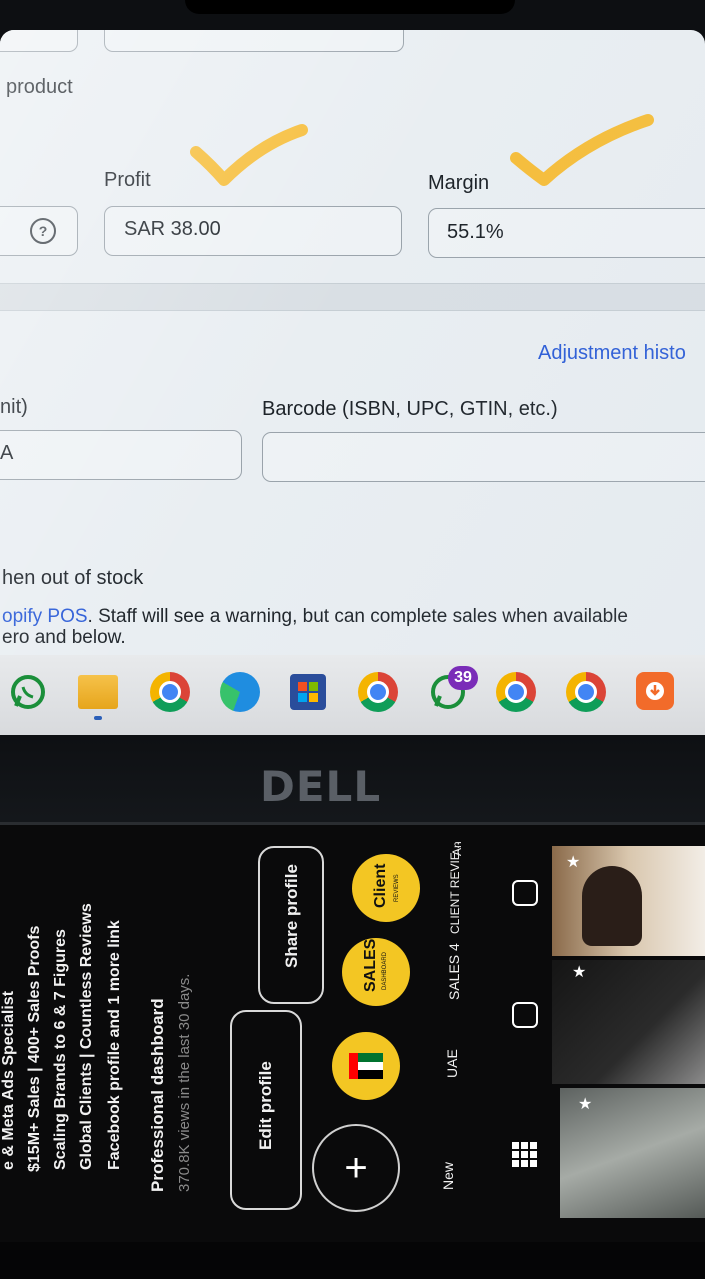  I want to click on store-icon, so click(308, 692).